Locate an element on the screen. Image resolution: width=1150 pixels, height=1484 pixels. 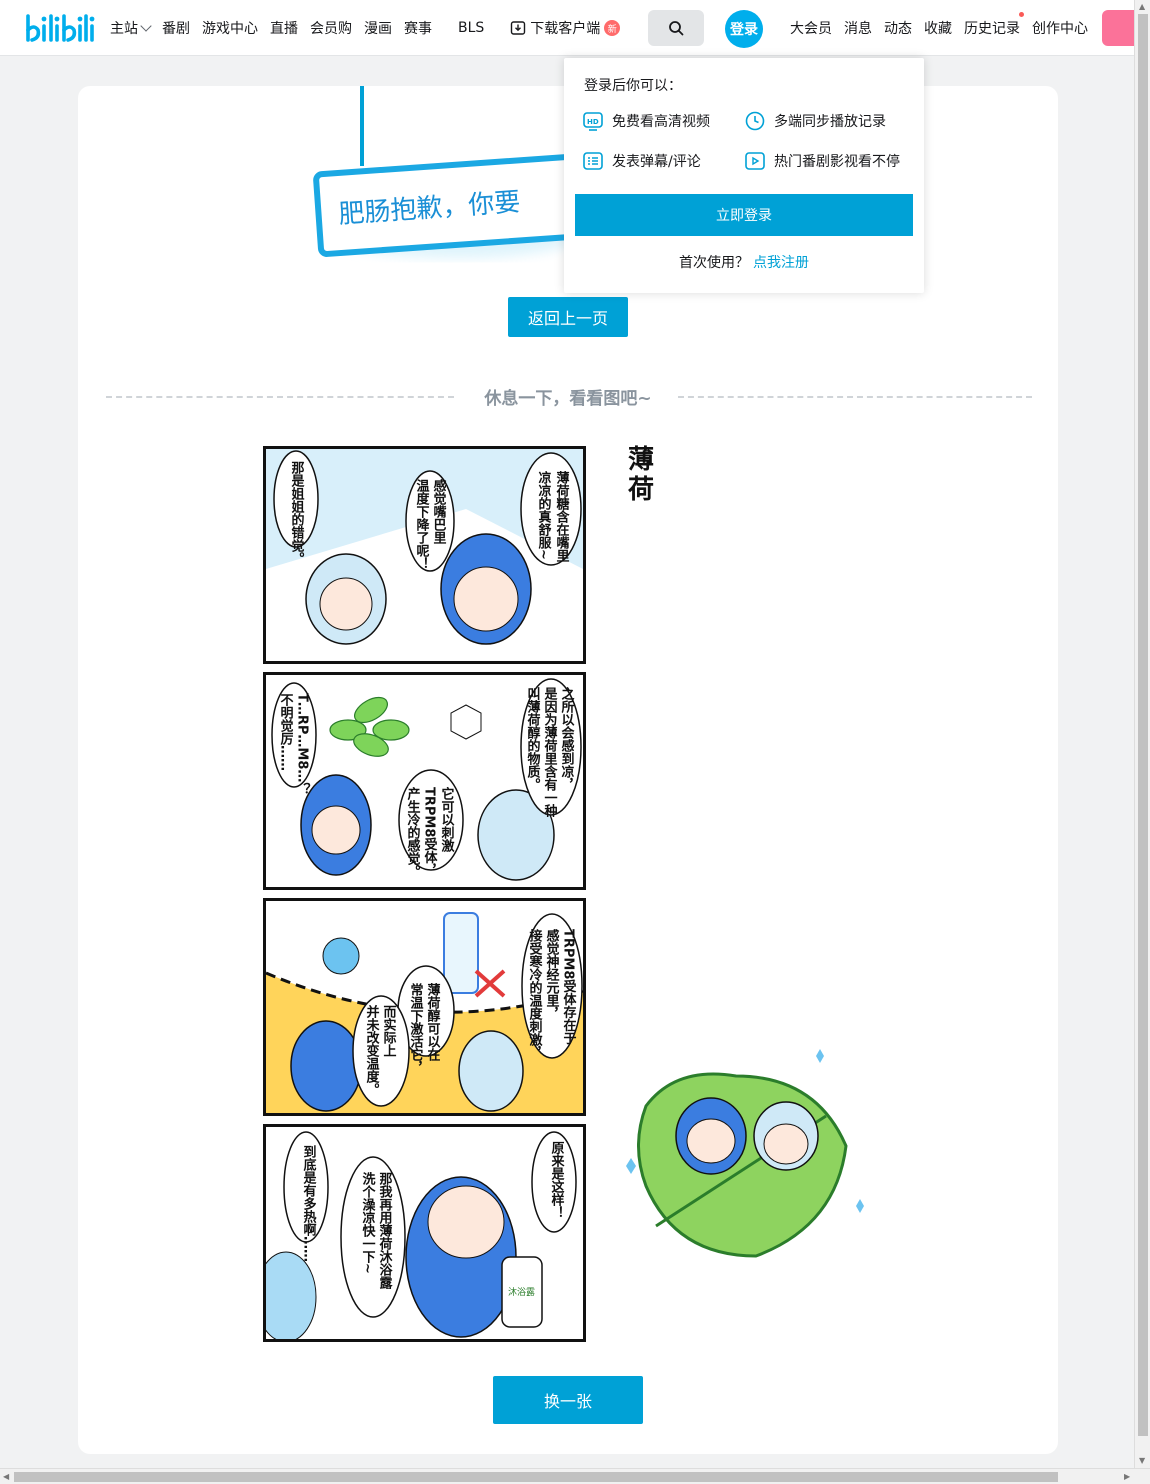
bubble-3-5: 常温下激活它， is located at coordinates (416, 1028).